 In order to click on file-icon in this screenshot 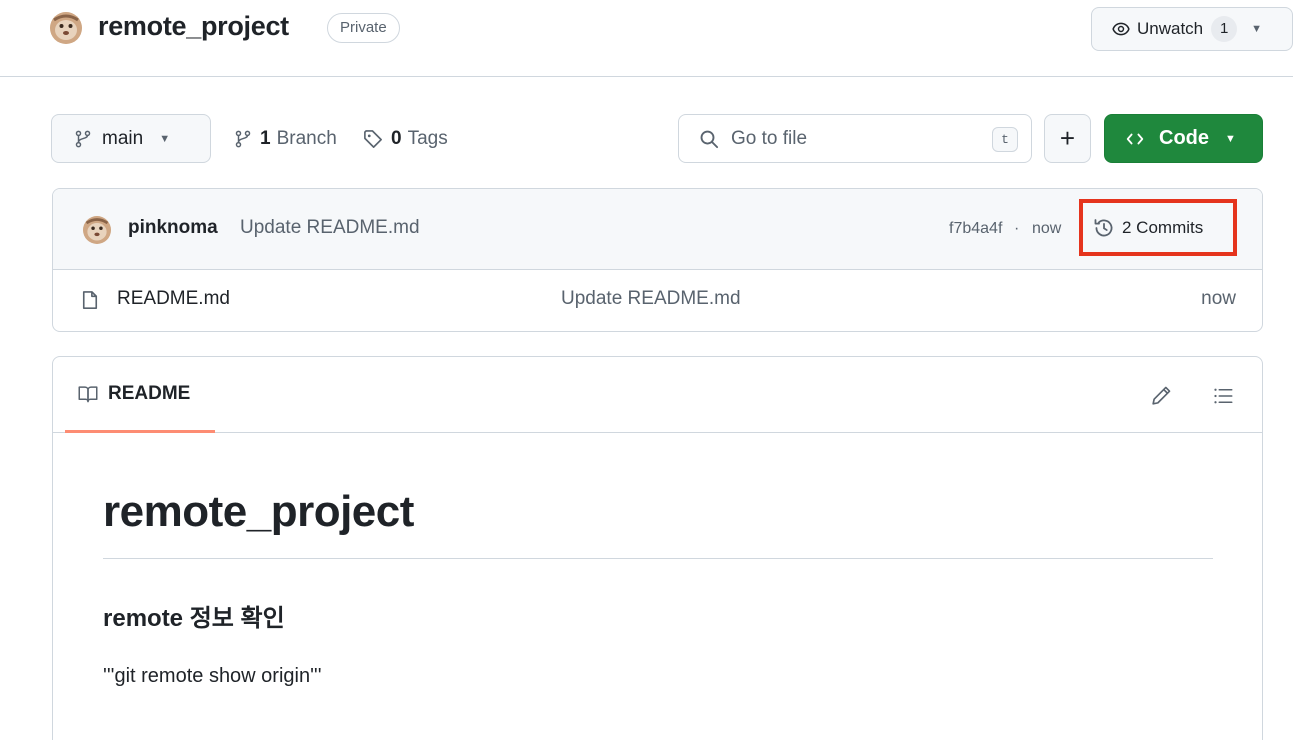, I will do `click(90, 300)`.